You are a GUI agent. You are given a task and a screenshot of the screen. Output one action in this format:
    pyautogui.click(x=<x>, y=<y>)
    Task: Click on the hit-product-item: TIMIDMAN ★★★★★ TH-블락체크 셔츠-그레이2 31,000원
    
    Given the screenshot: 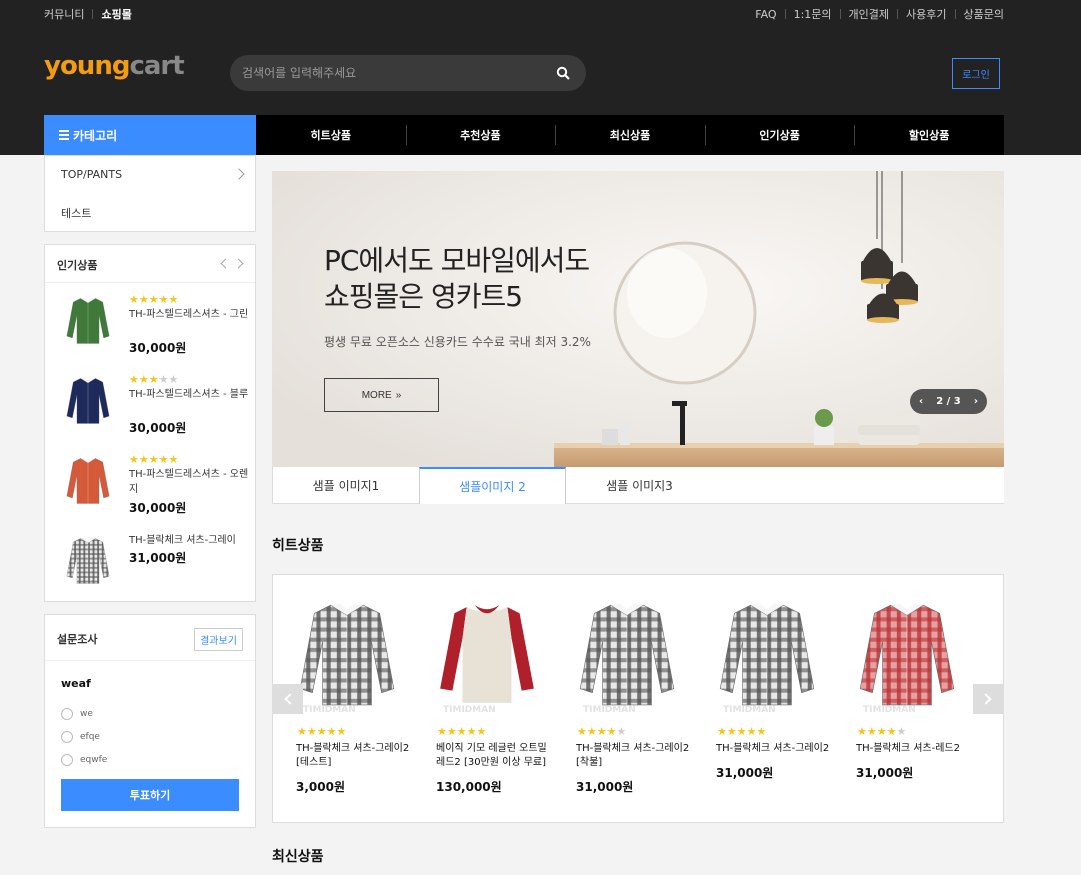 What is the action you would take?
    pyautogui.click(x=763, y=702)
    